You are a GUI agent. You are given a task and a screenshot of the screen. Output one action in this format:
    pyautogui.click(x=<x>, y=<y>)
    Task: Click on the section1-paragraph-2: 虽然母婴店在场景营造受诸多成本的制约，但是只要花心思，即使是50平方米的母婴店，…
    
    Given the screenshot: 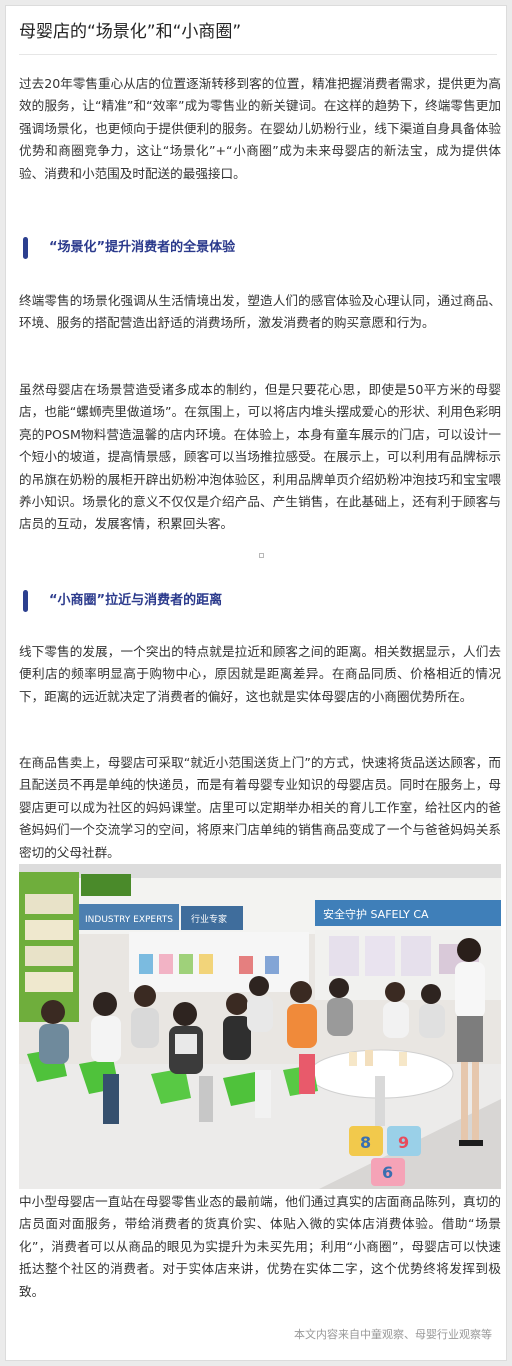 What is the action you would take?
    pyautogui.click(x=260, y=457)
    